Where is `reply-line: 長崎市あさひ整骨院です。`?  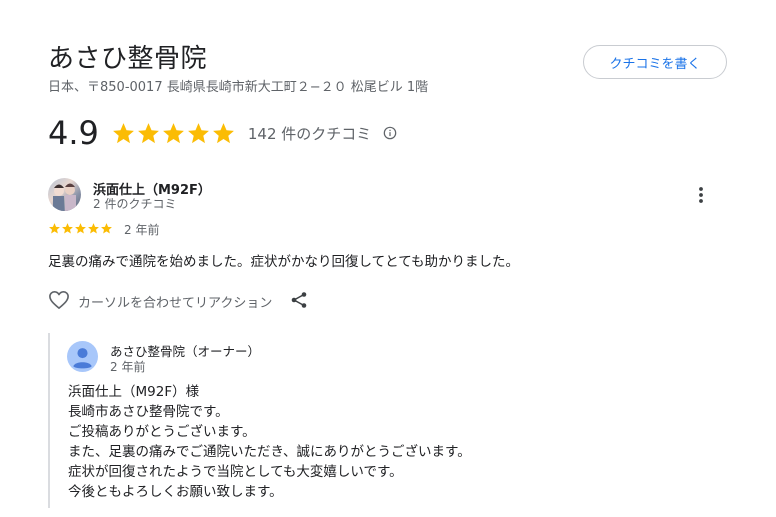
reply-line: 長崎市あさひ整骨院です。 is located at coordinates (148, 412).